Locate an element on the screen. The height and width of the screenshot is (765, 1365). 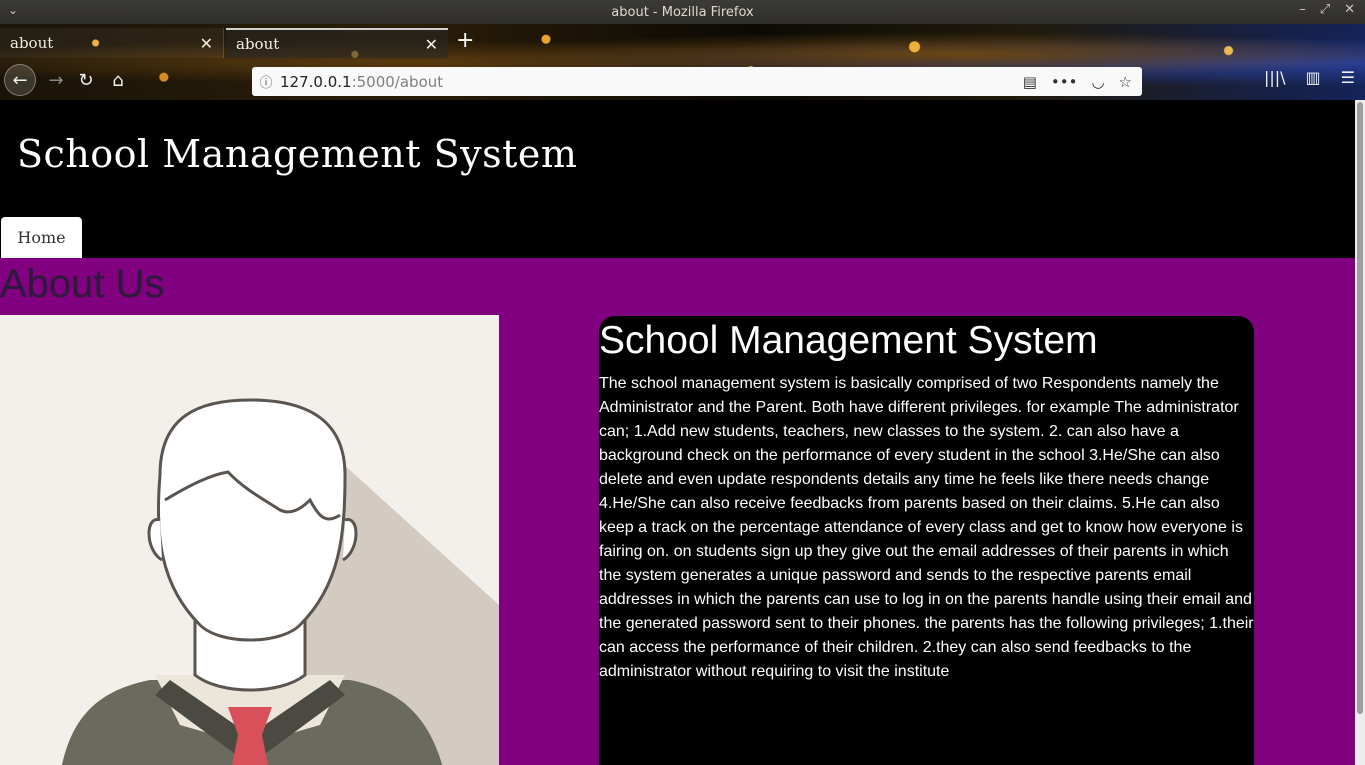
back-button: ← is located at coordinates (20, 80).